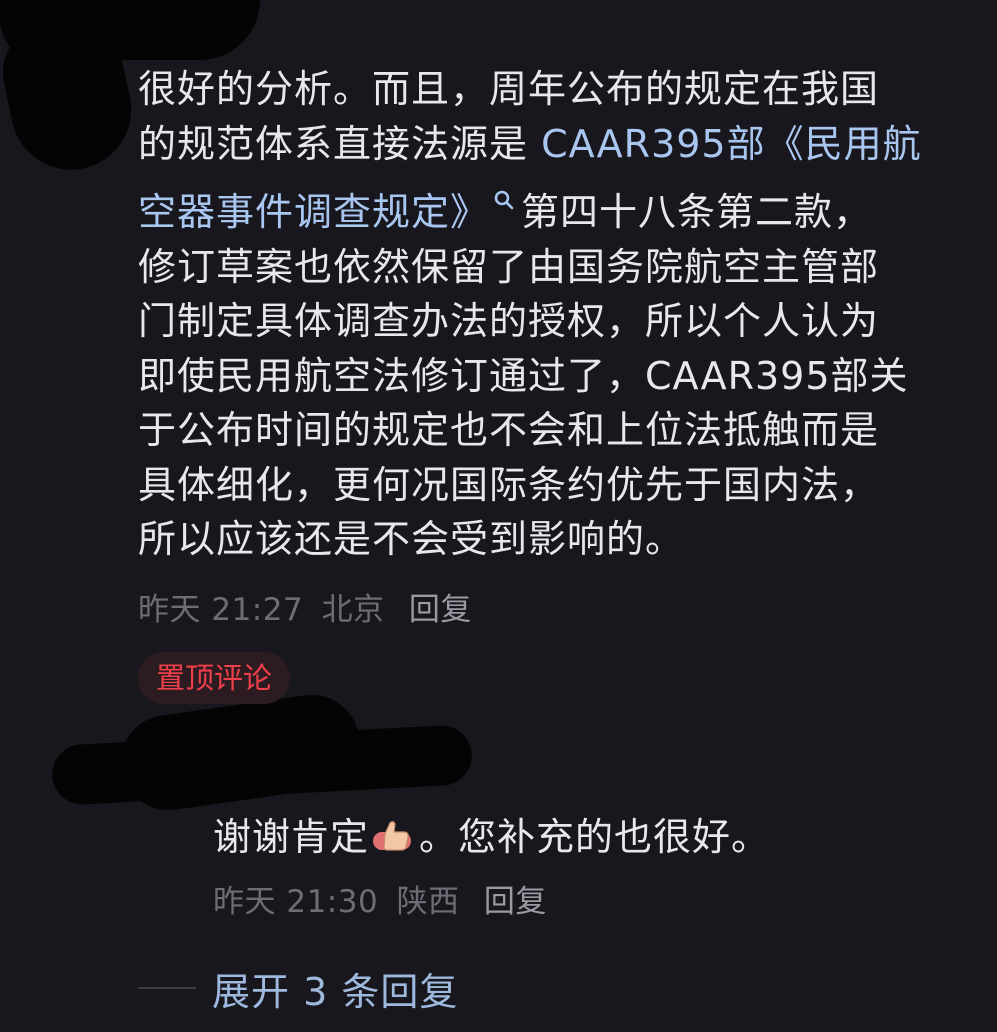 The image size is (997, 1032). Describe the element at coordinates (509, 321) in the screenshot. I see `comment-line: 门制定具体调查办法的授权，所以个人认为` at that location.